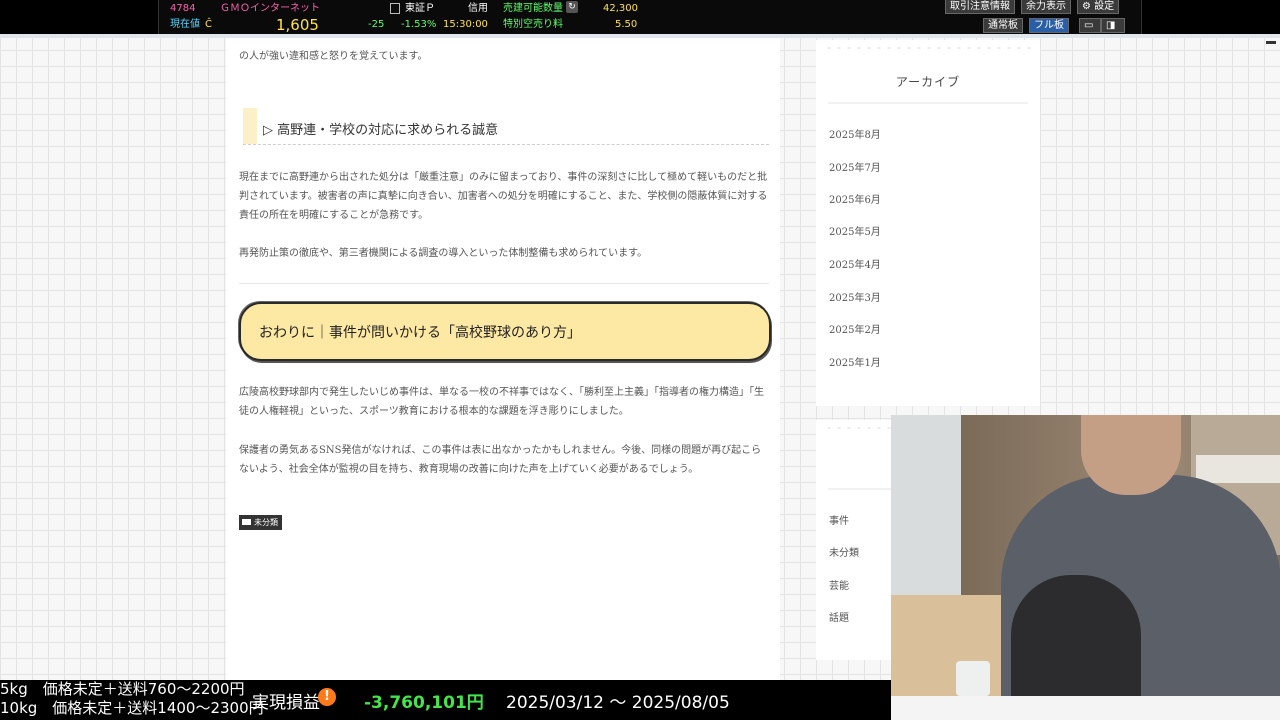  What do you see at coordinates (185, 24) in the screenshot?
I see `price-label: 現在値` at bounding box center [185, 24].